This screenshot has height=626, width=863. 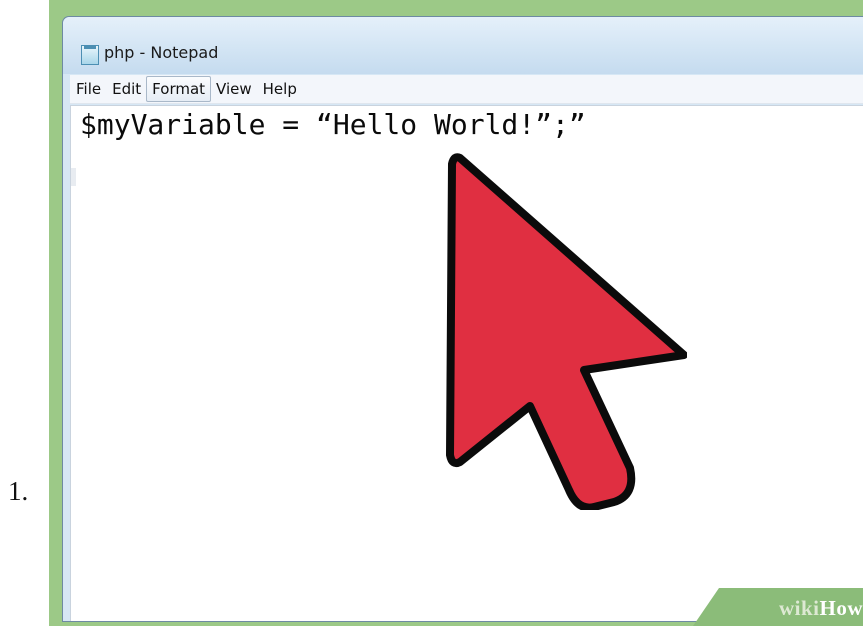 What do you see at coordinates (280, 89) in the screenshot?
I see `menu-help: Help` at bounding box center [280, 89].